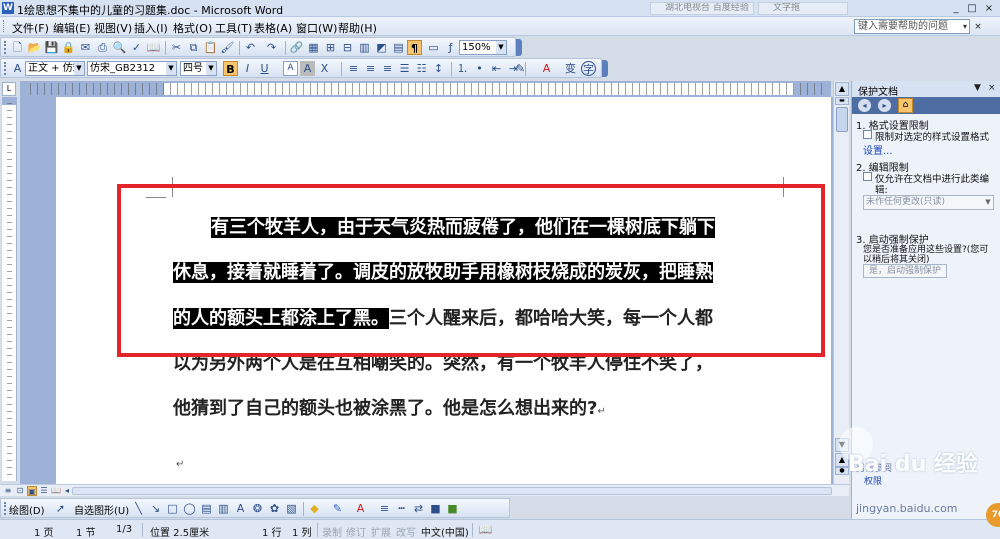 This screenshot has width=1000, height=539. What do you see at coordinates (406, 531) in the screenshot?
I see `status-overtype: 改写` at bounding box center [406, 531].